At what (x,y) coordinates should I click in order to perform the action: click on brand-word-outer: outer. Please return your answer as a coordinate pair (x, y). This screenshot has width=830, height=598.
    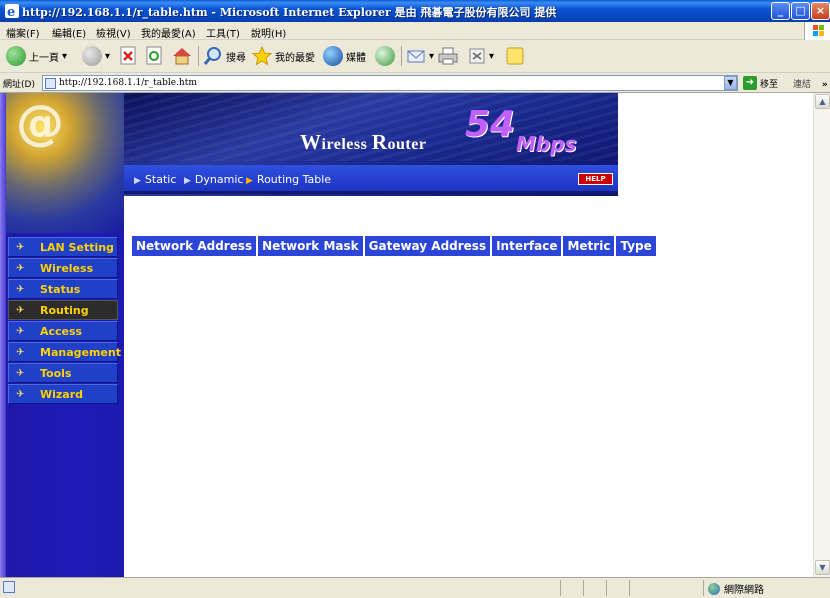
    Looking at the image, I should click on (407, 144).